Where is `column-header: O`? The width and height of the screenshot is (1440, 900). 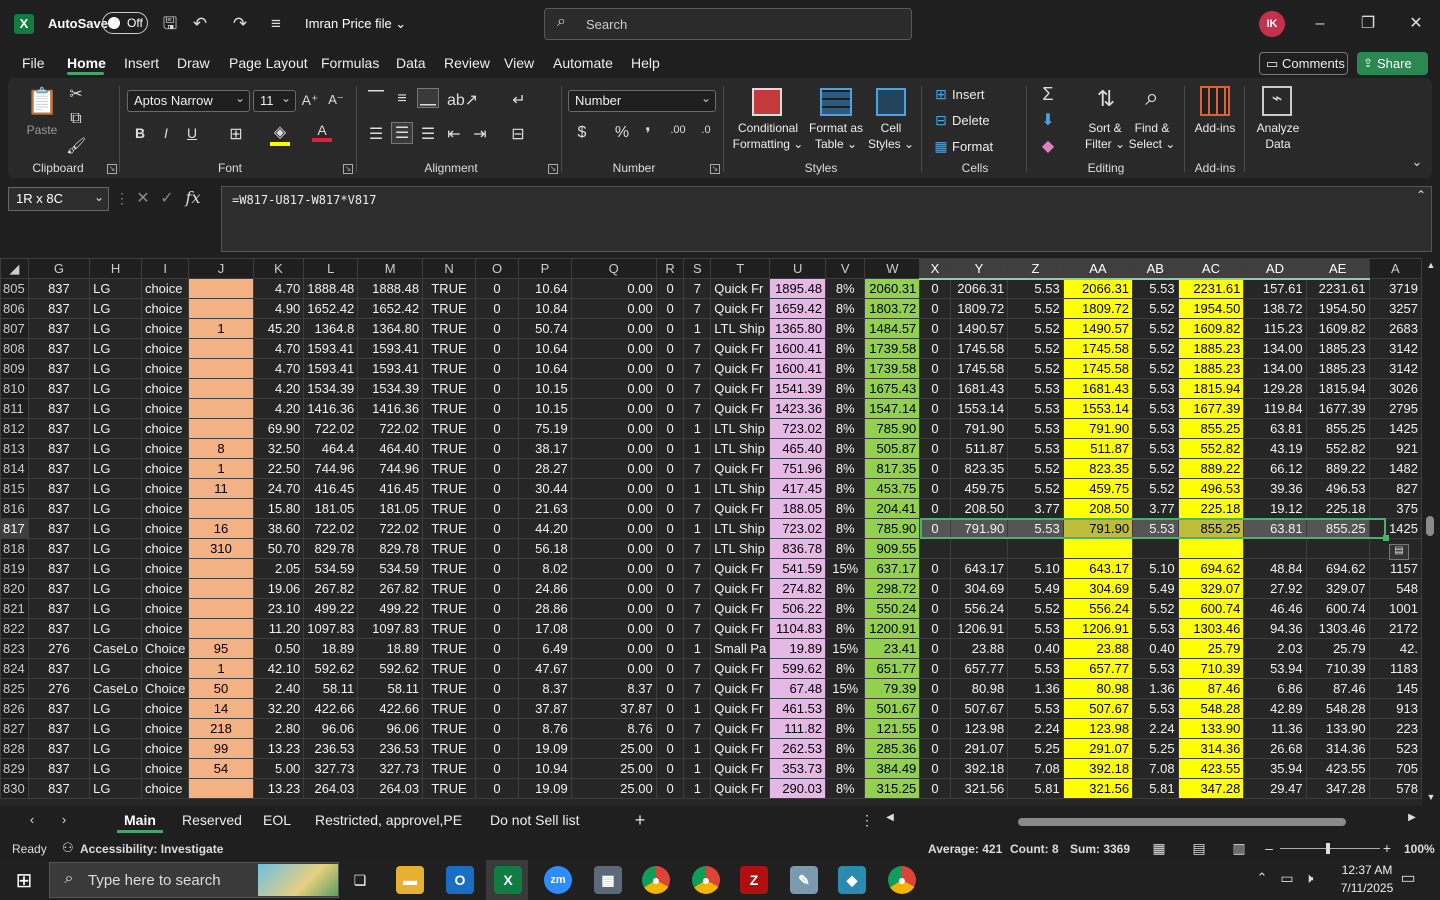
column-header: O is located at coordinates (497, 268).